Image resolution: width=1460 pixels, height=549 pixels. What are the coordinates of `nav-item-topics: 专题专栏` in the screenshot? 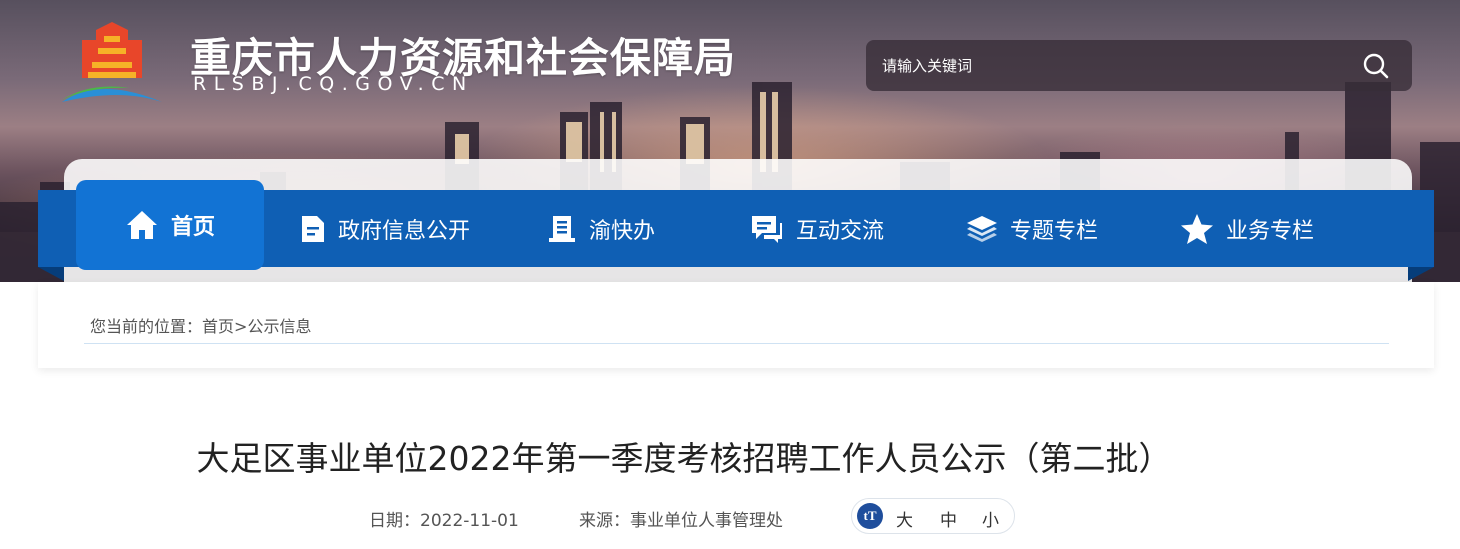 It's located at (1032, 228).